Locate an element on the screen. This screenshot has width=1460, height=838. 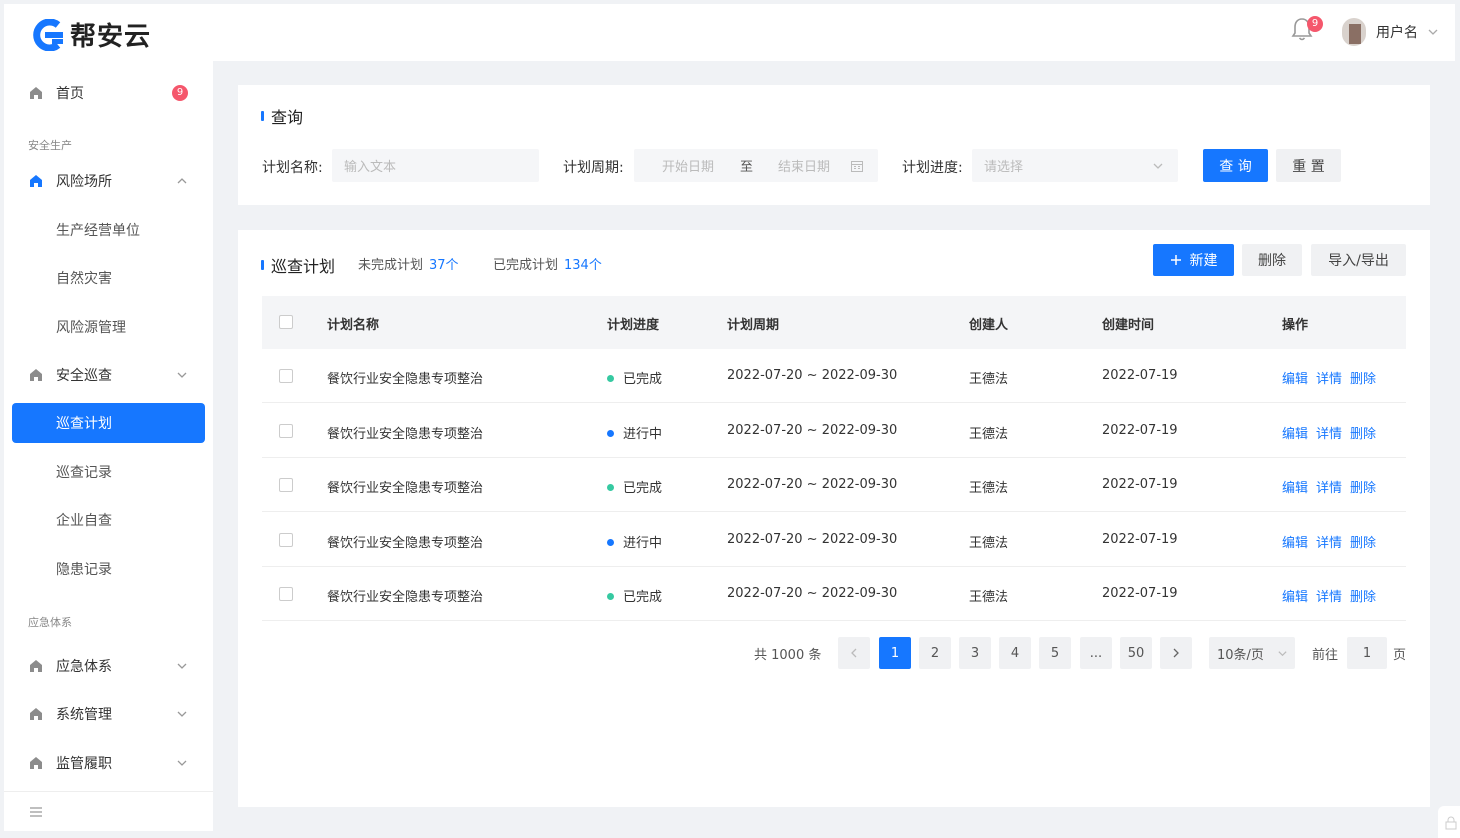
plan-name-input: 输入文本 is located at coordinates (435, 165).